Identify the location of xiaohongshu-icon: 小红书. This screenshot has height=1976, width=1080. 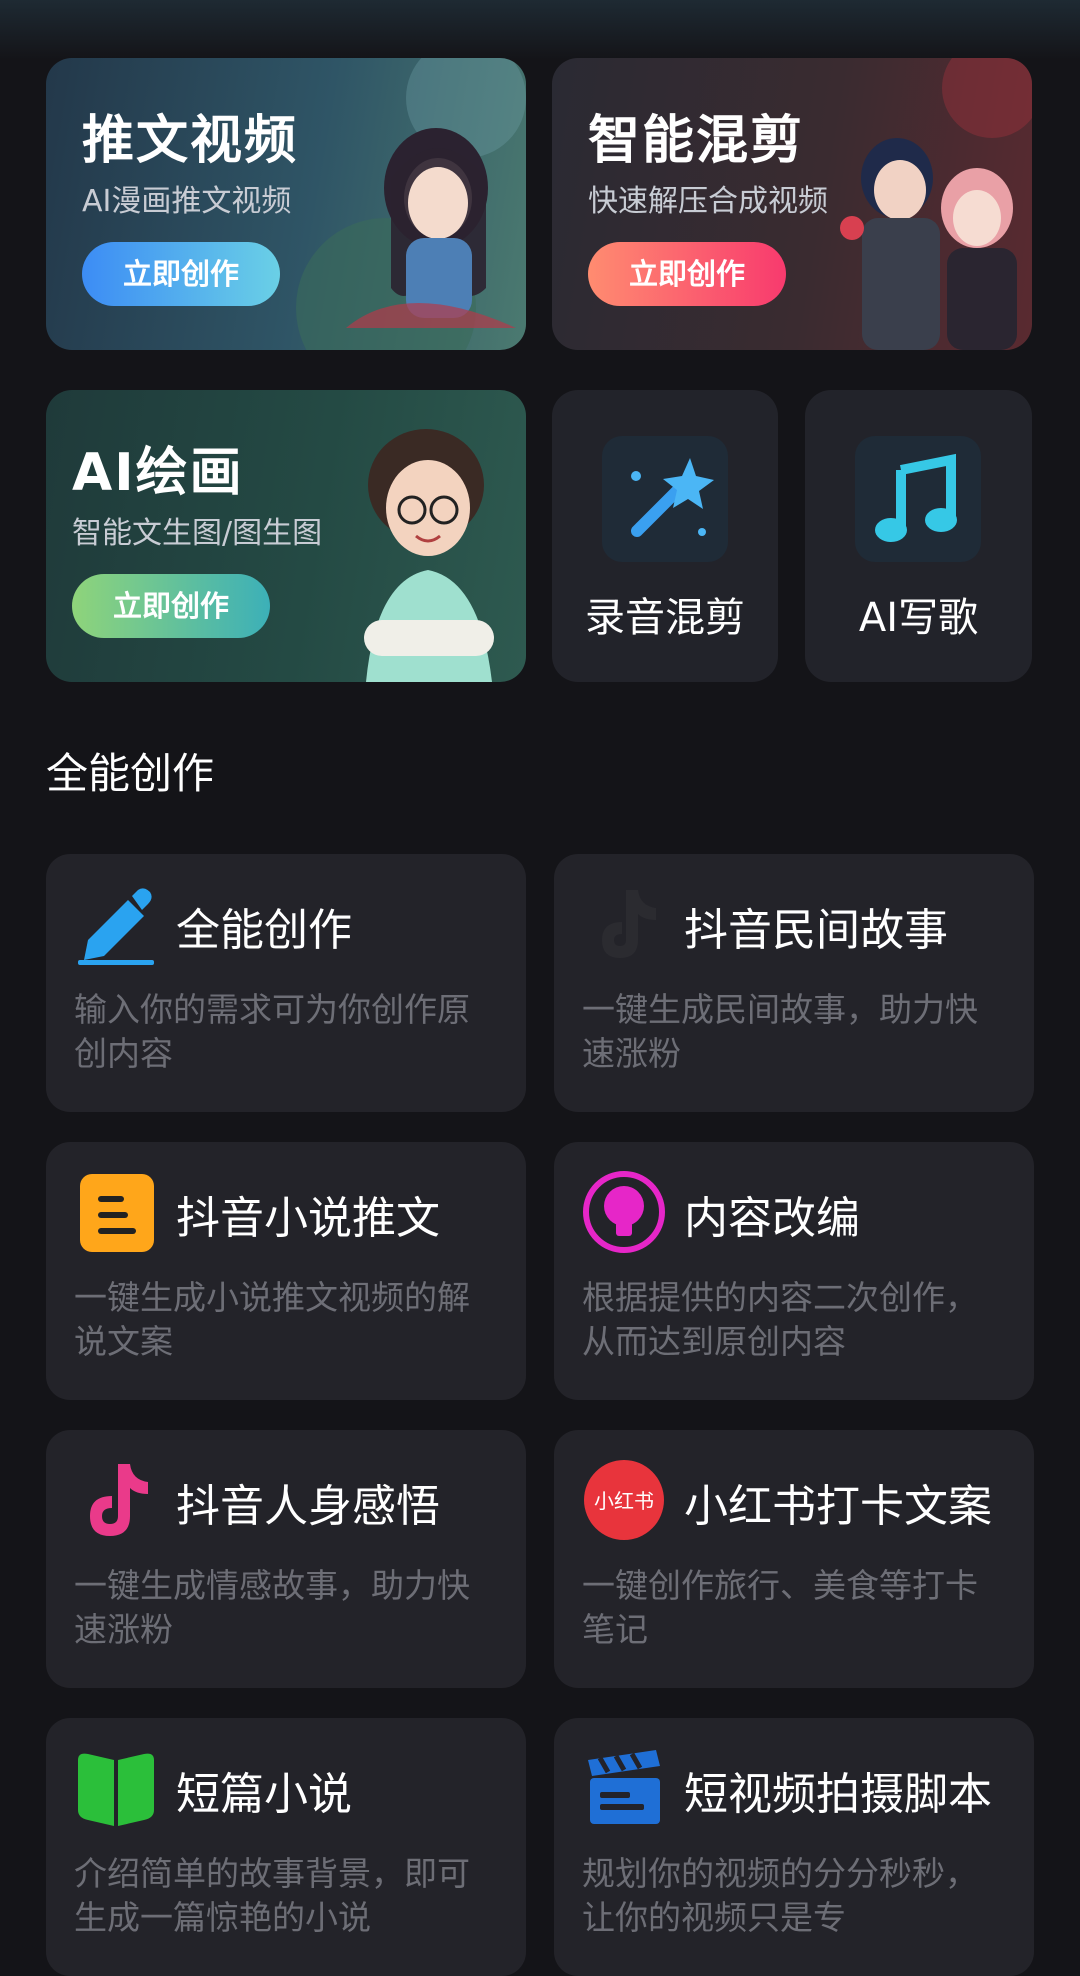
(624, 1500).